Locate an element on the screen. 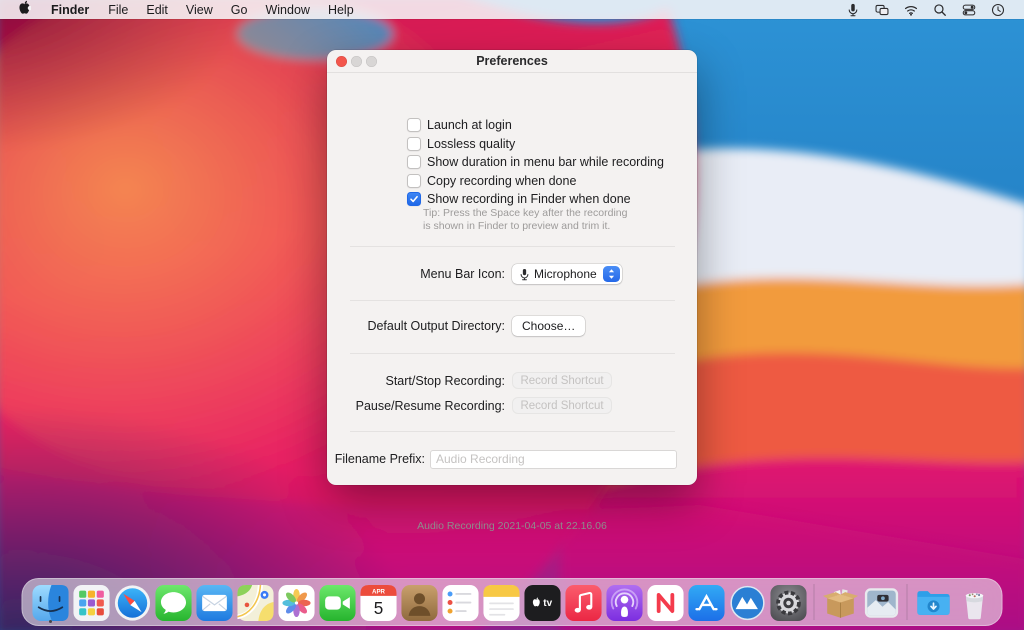  dock-icon-safari is located at coordinates (132, 602).